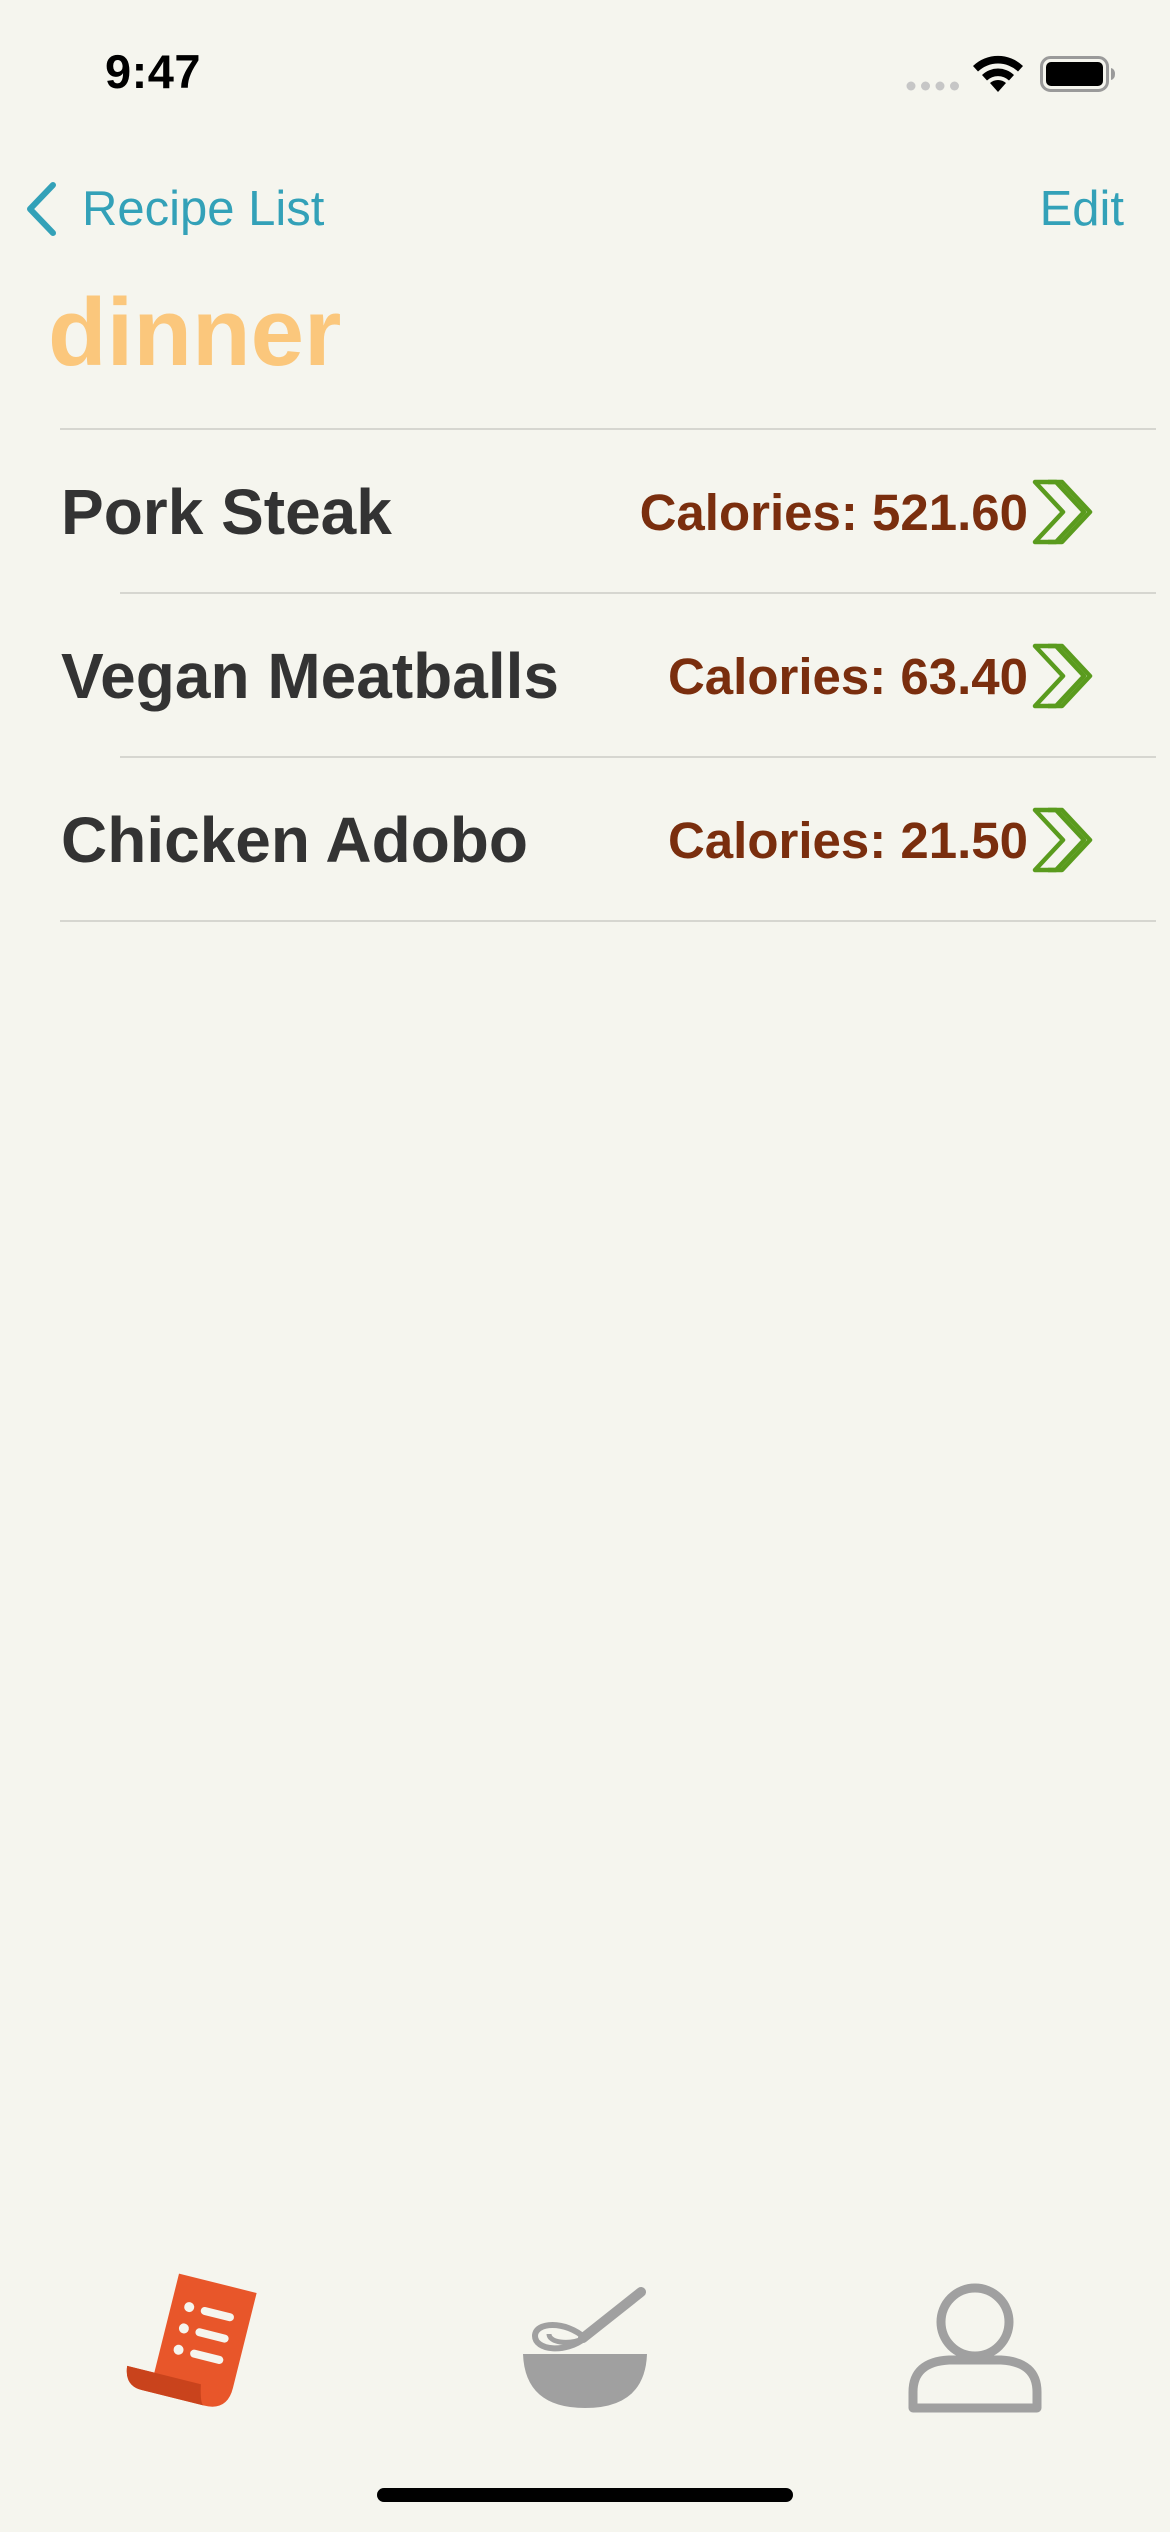 The width and height of the screenshot is (1170, 2532). What do you see at coordinates (226, 512) in the screenshot?
I see `recipe-name: Pork Steak` at bounding box center [226, 512].